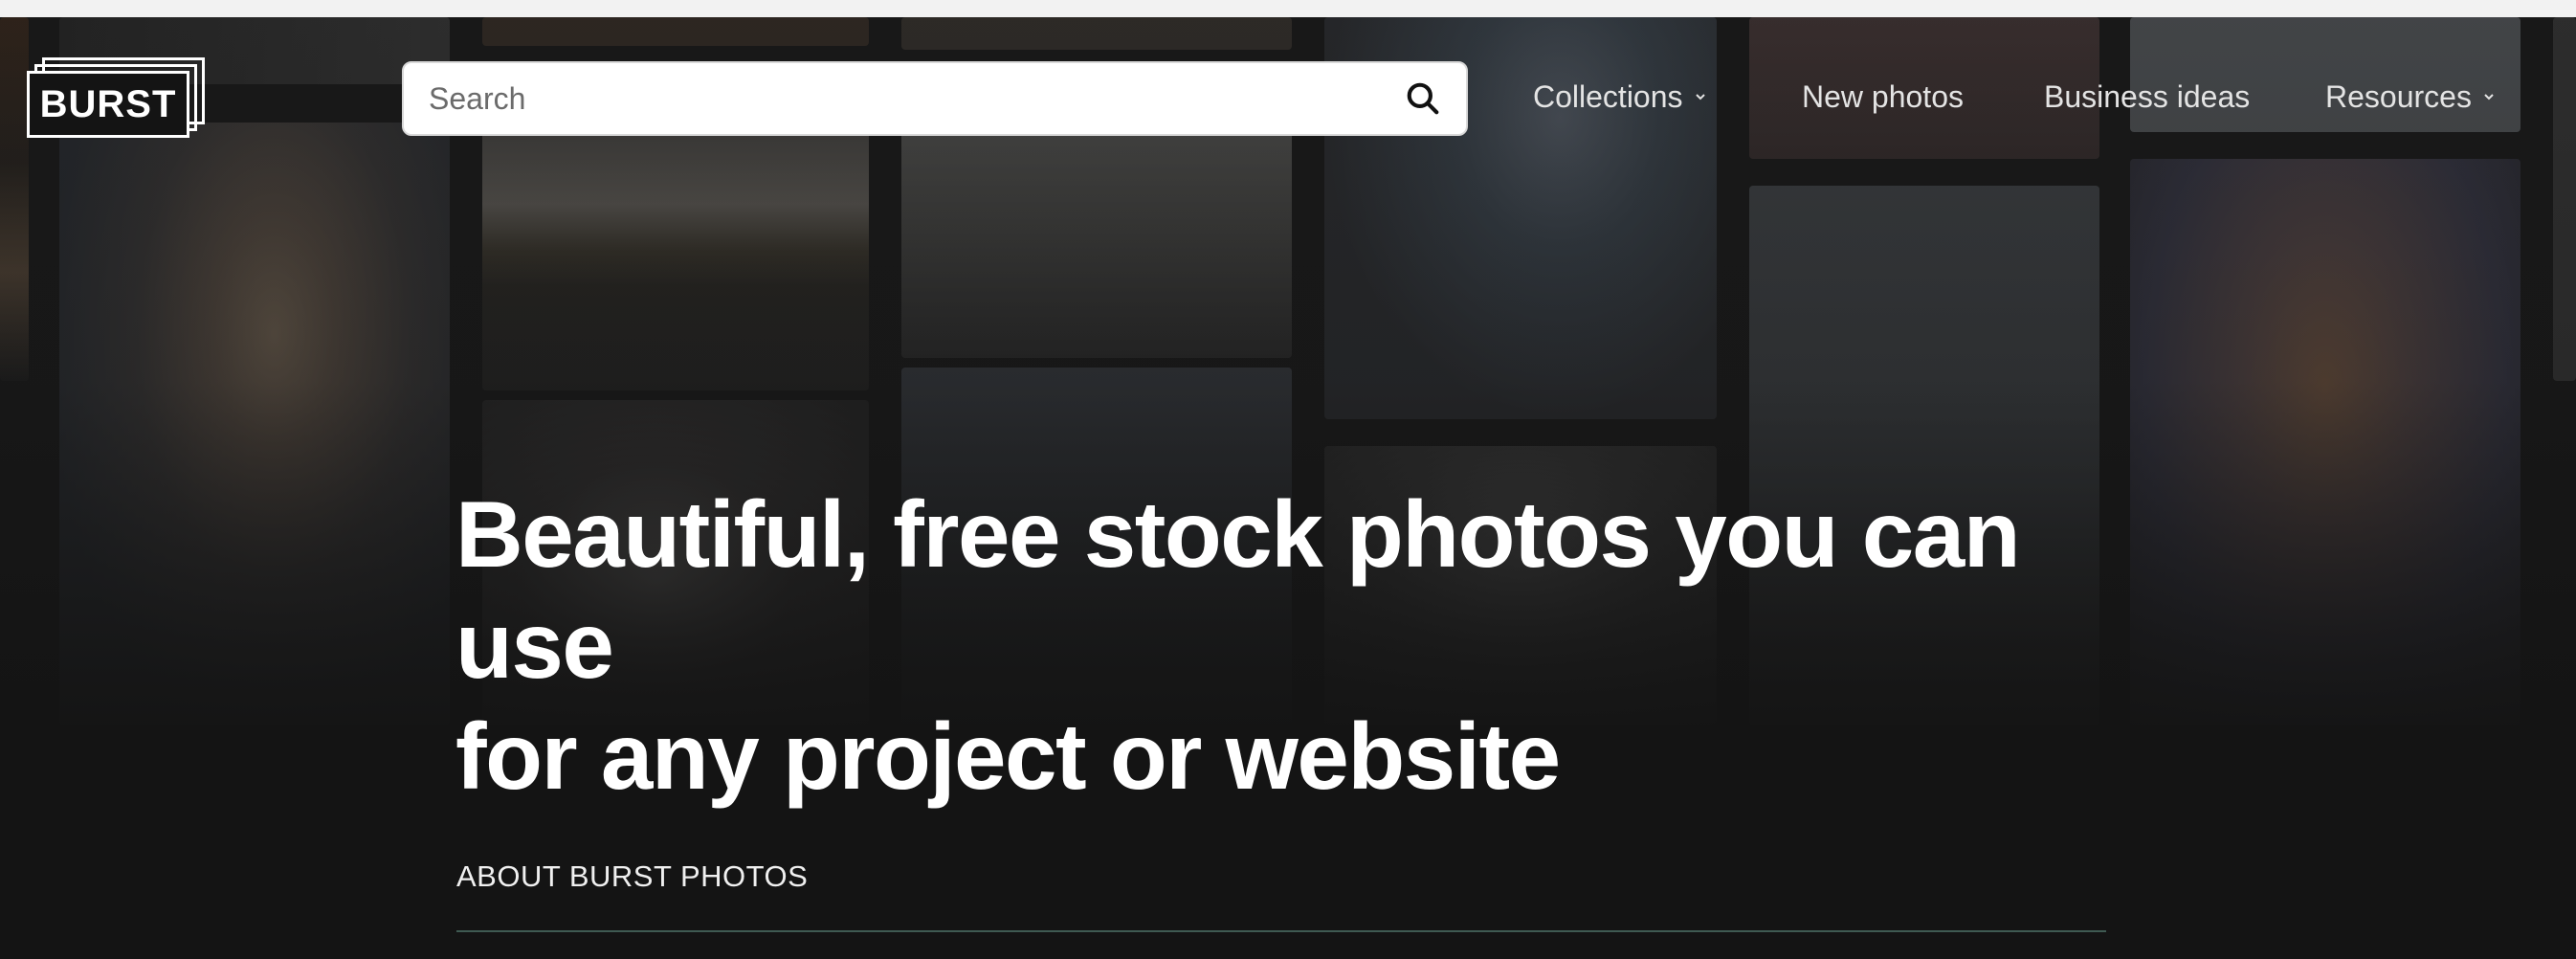  I want to click on section-divider, so click(1281, 931).